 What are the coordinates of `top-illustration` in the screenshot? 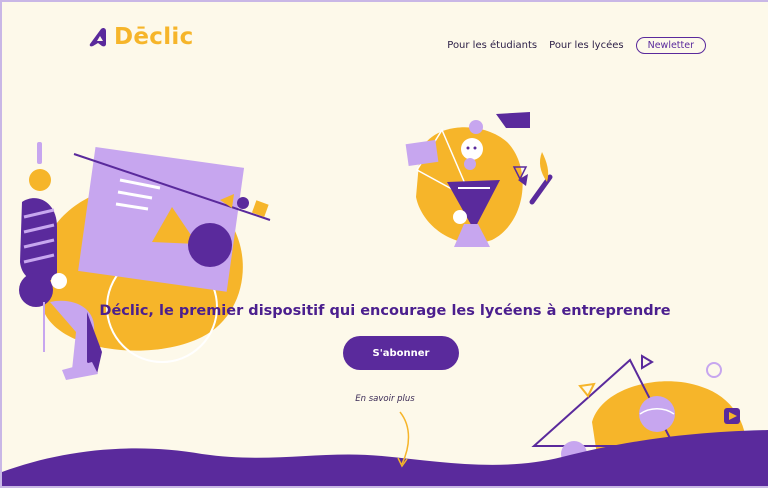 It's located at (479, 179).